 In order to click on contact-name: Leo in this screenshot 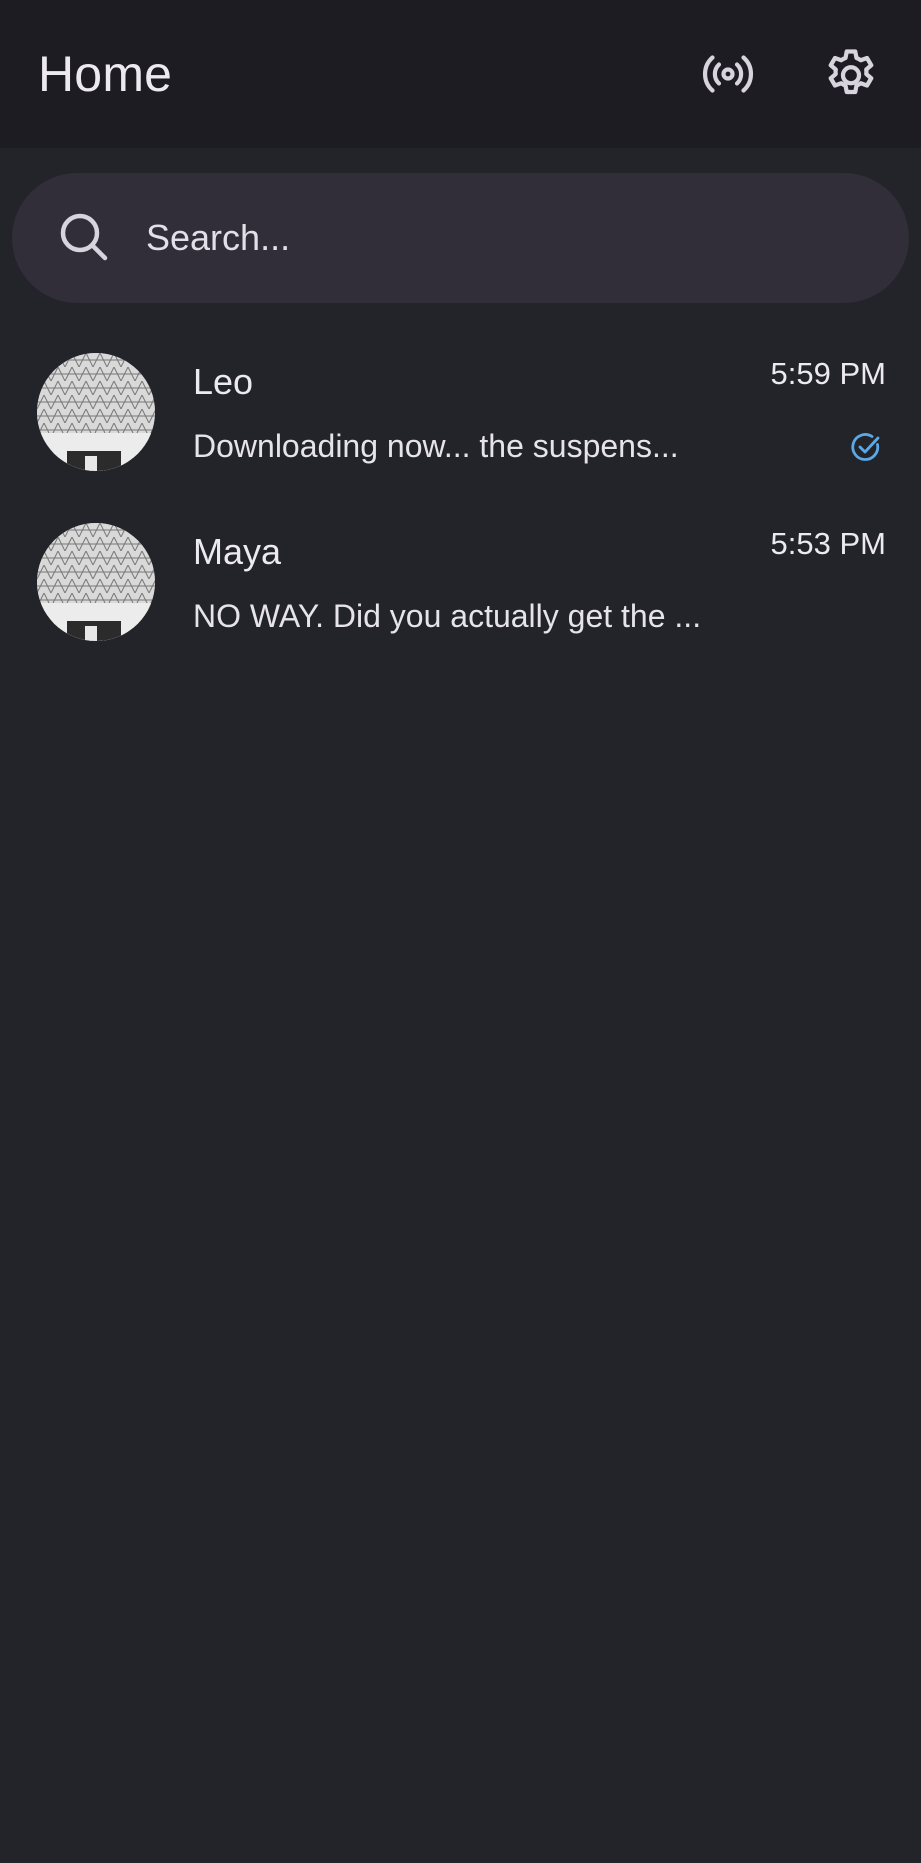, I will do `click(223, 381)`.